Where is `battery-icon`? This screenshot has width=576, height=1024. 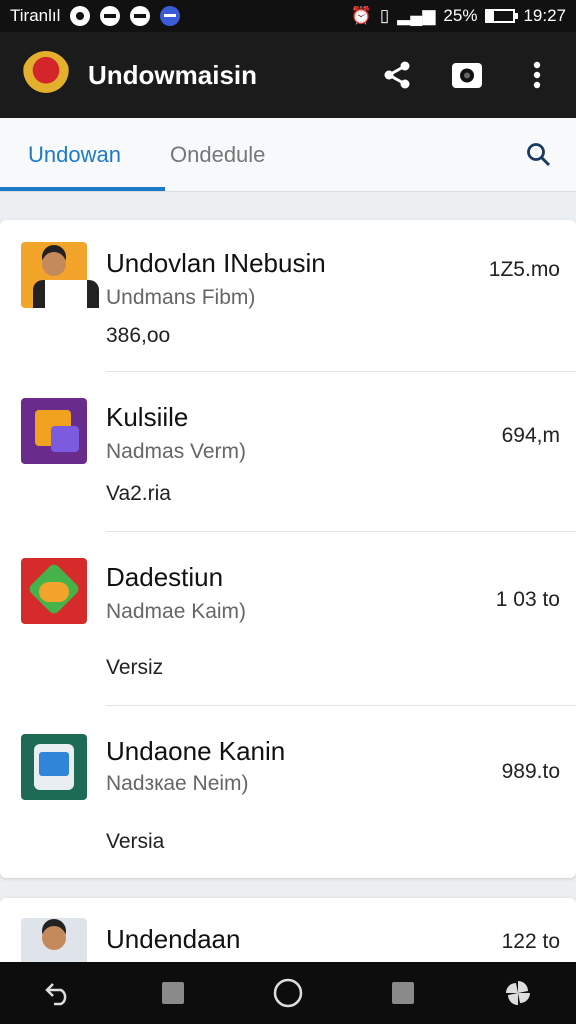
battery-icon is located at coordinates (502, 16).